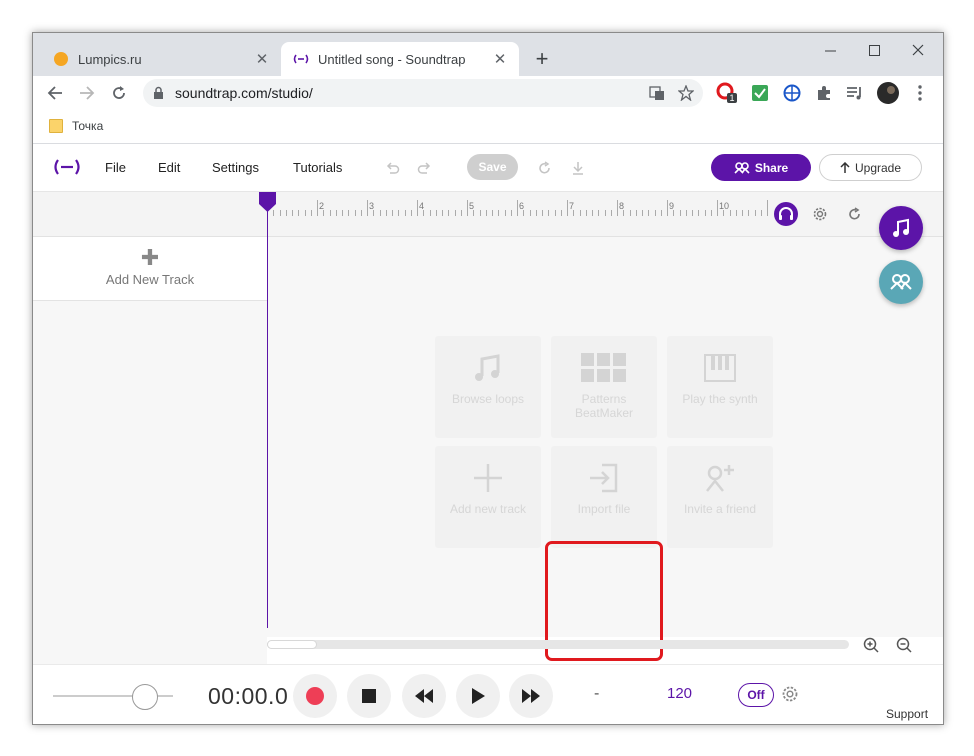  I want to click on vpn-extension-icon, so click(792, 93).